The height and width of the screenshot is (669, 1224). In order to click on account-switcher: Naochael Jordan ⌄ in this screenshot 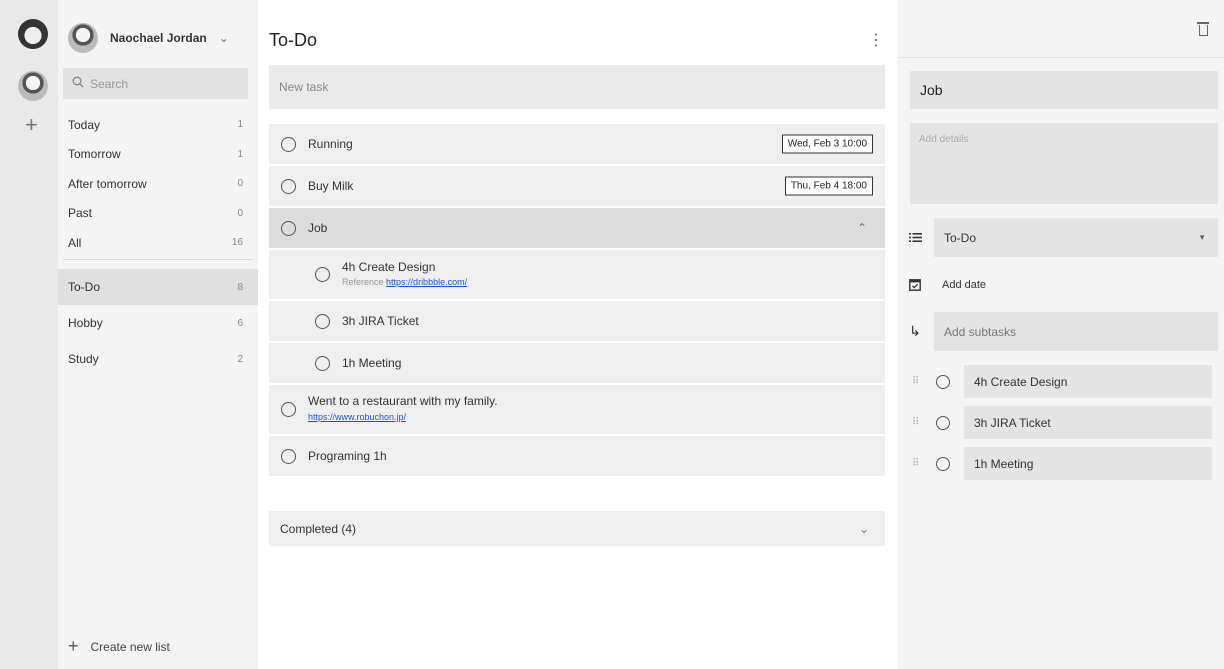, I will do `click(158, 38)`.